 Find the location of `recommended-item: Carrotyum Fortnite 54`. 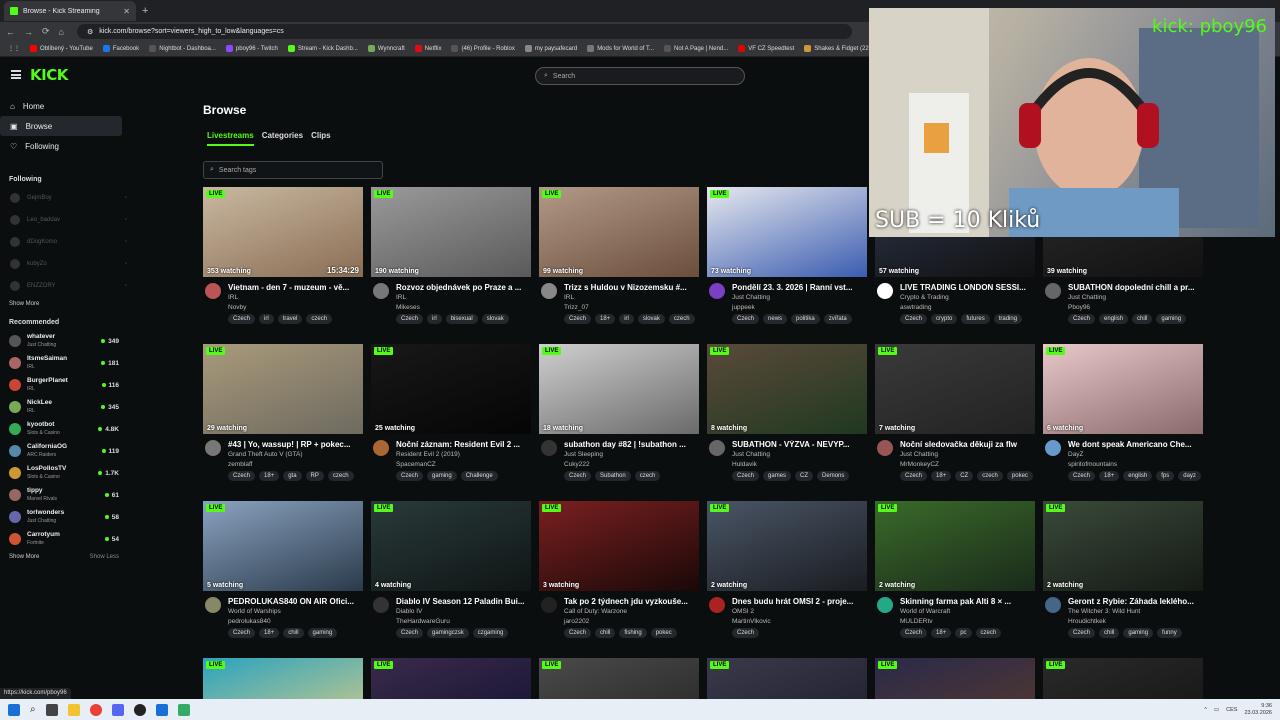

recommended-item: Carrotyum Fortnite 54 is located at coordinates (63, 539).